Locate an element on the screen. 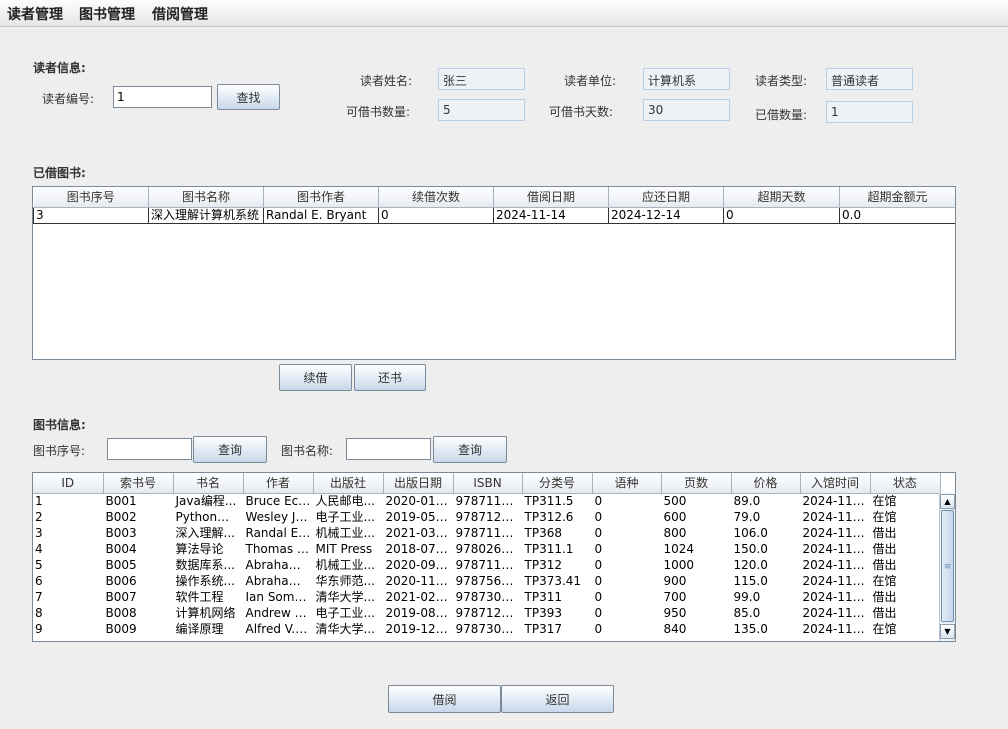  borrowed-section-title: 已借图书: is located at coordinates (59, 173).